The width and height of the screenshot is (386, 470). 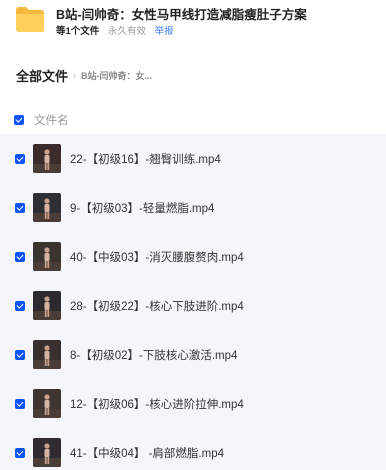 I want to click on file-row: 9-【初级03】-轻量燃脂.mp4, so click(x=193, y=207).